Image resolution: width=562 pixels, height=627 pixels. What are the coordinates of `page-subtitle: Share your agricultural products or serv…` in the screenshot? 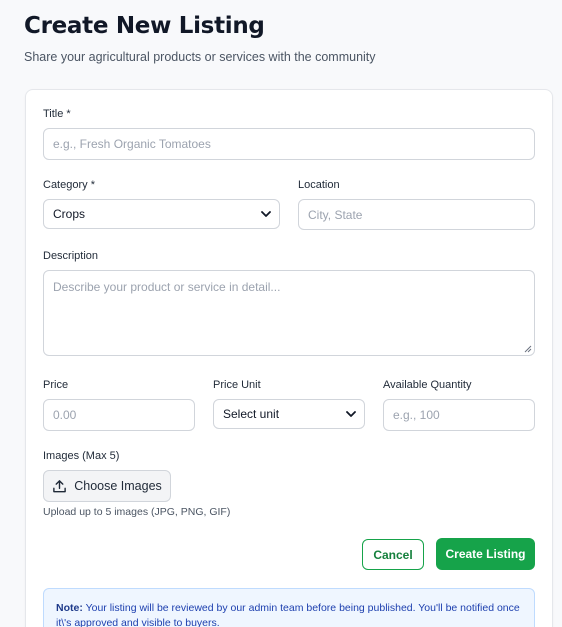 It's located at (200, 57).